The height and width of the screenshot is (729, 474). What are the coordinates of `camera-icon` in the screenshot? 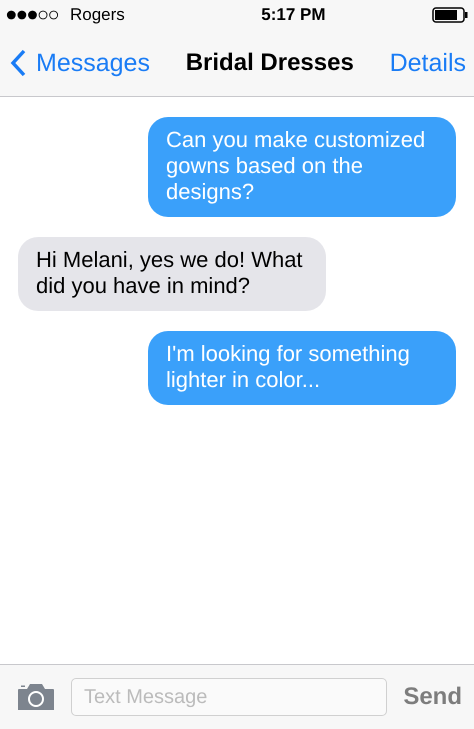 It's located at (36, 697).